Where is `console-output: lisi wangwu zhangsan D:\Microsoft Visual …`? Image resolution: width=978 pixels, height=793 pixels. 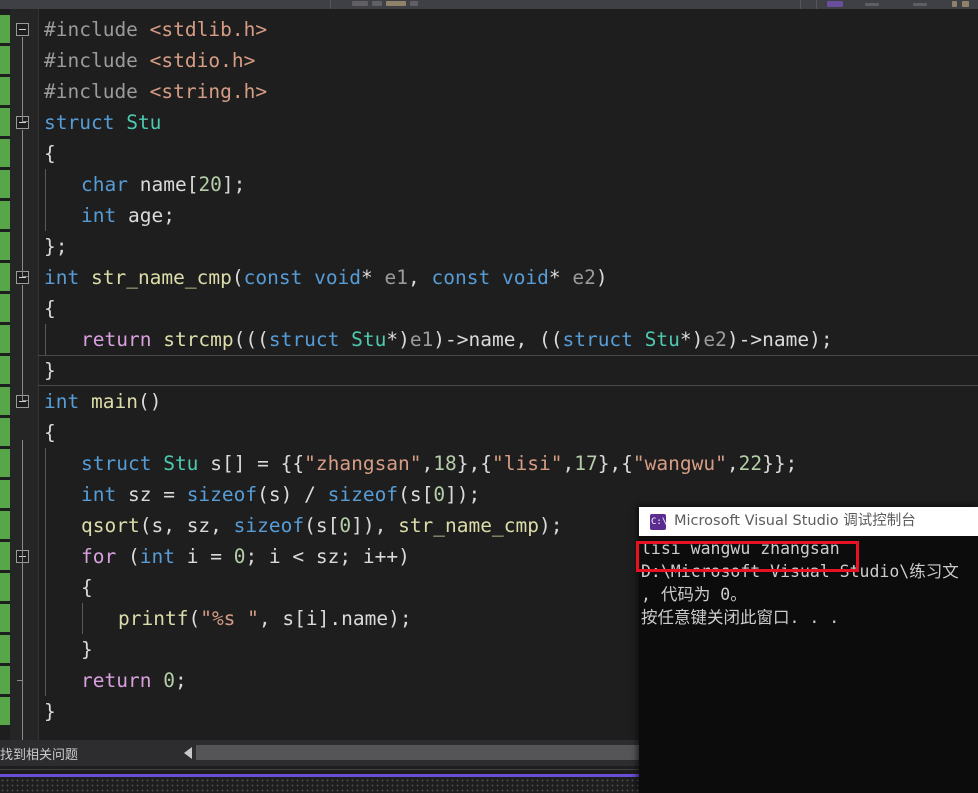 console-output: lisi wangwu zhangsan D:\Microsoft Visual … is located at coordinates (808, 664).